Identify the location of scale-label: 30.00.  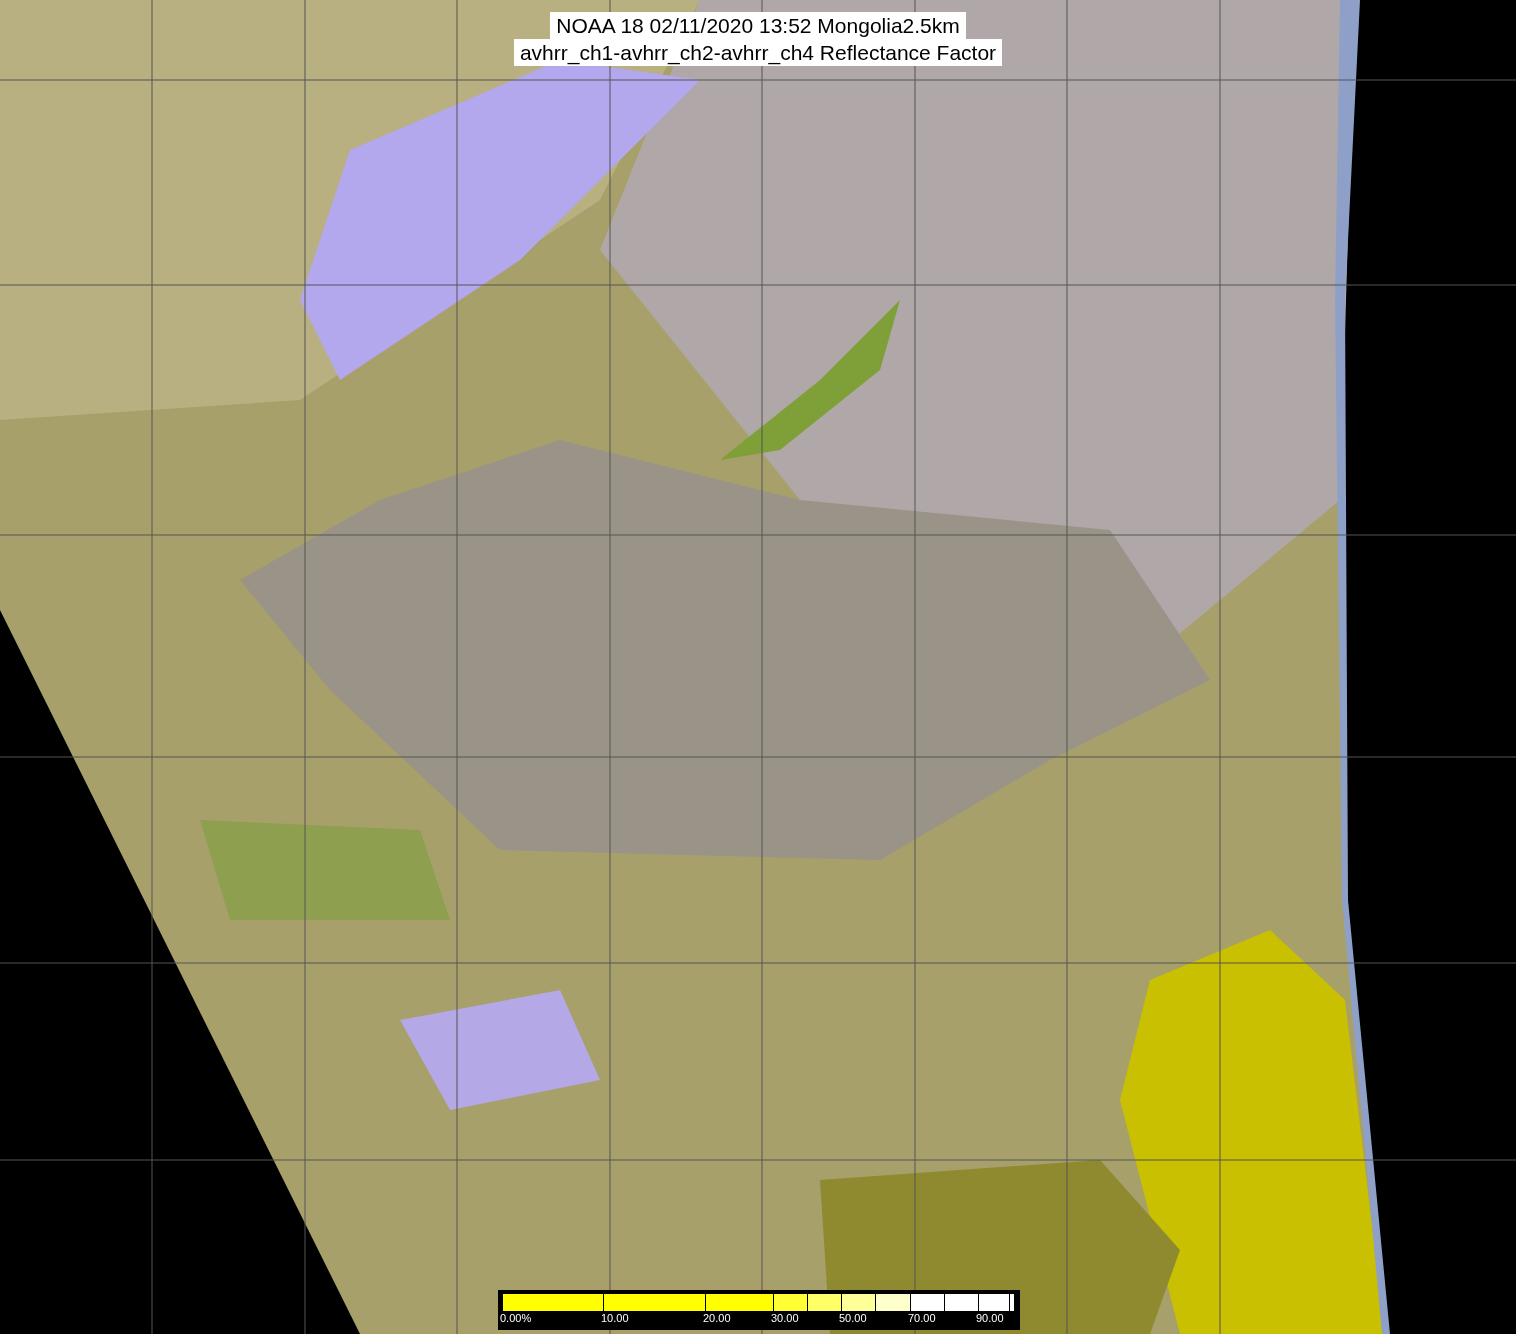
(785, 1318).